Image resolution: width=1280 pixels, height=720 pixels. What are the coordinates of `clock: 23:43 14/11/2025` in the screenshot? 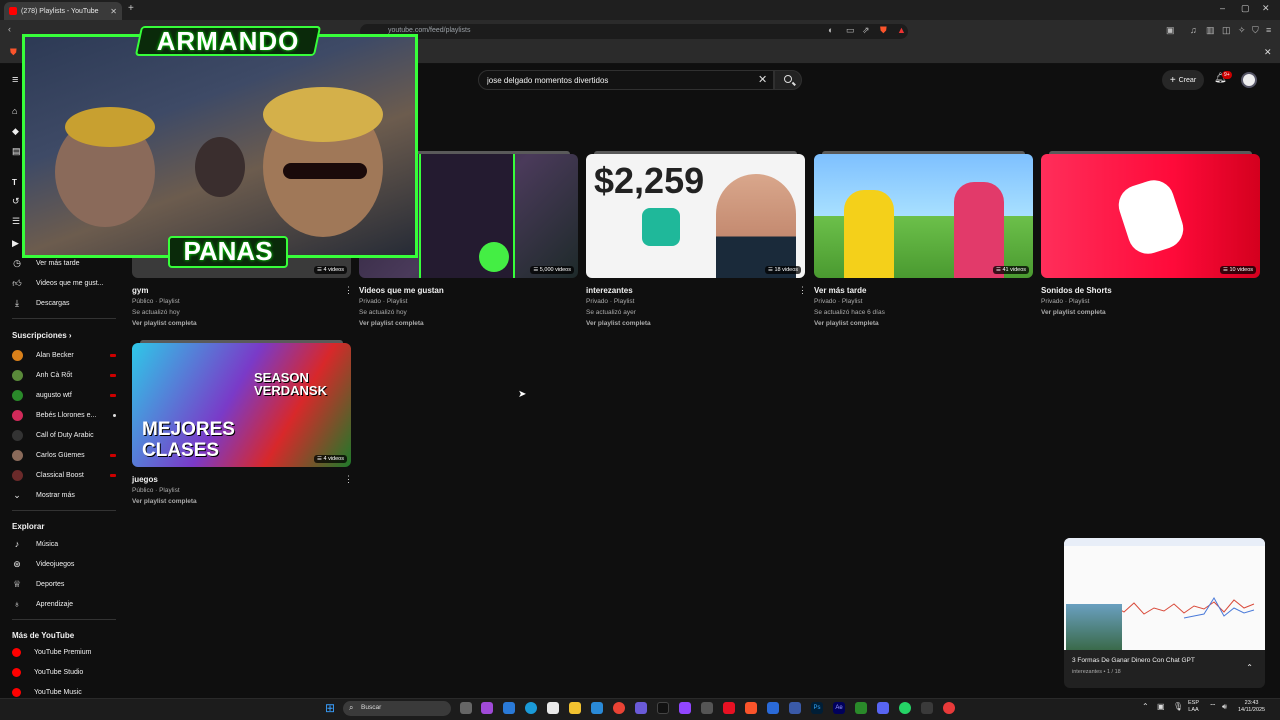 It's located at (1251, 707).